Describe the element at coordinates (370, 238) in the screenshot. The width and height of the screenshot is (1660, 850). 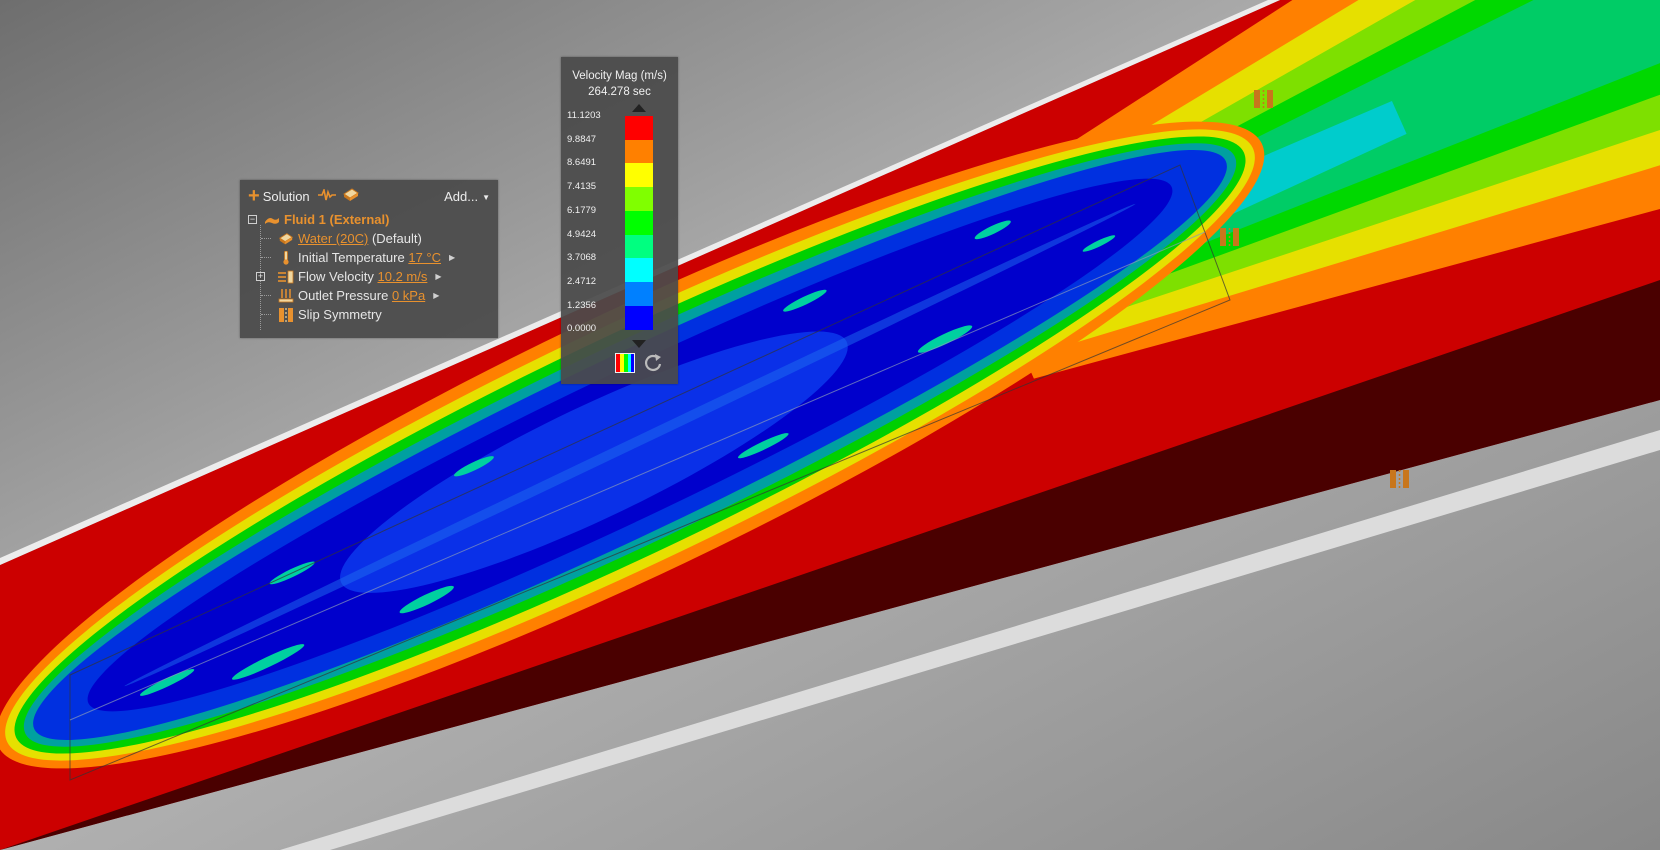
I see `tree-item-material: Water (20C) (Default)` at that location.